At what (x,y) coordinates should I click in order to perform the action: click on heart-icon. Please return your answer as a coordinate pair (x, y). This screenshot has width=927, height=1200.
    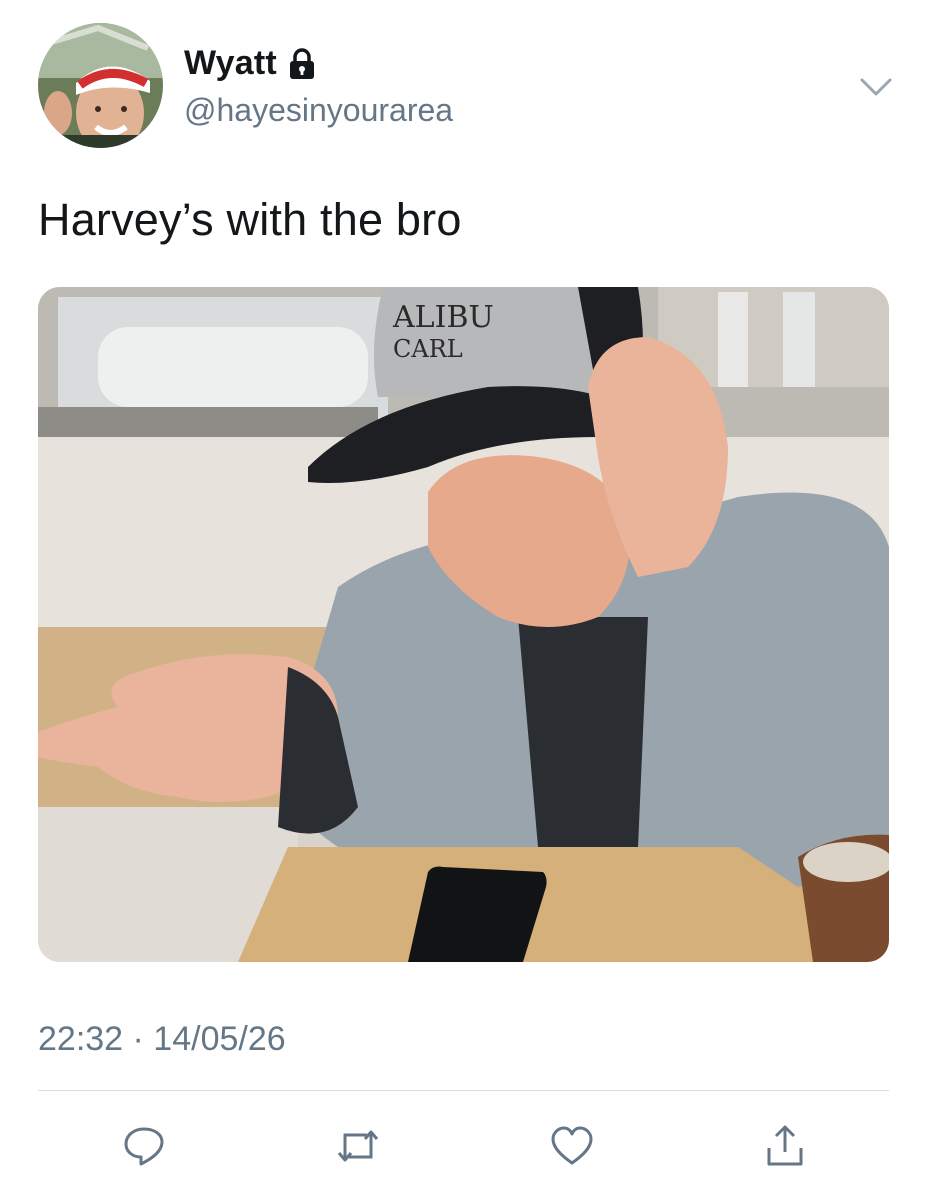
    Looking at the image, I should click on (572, 1146).